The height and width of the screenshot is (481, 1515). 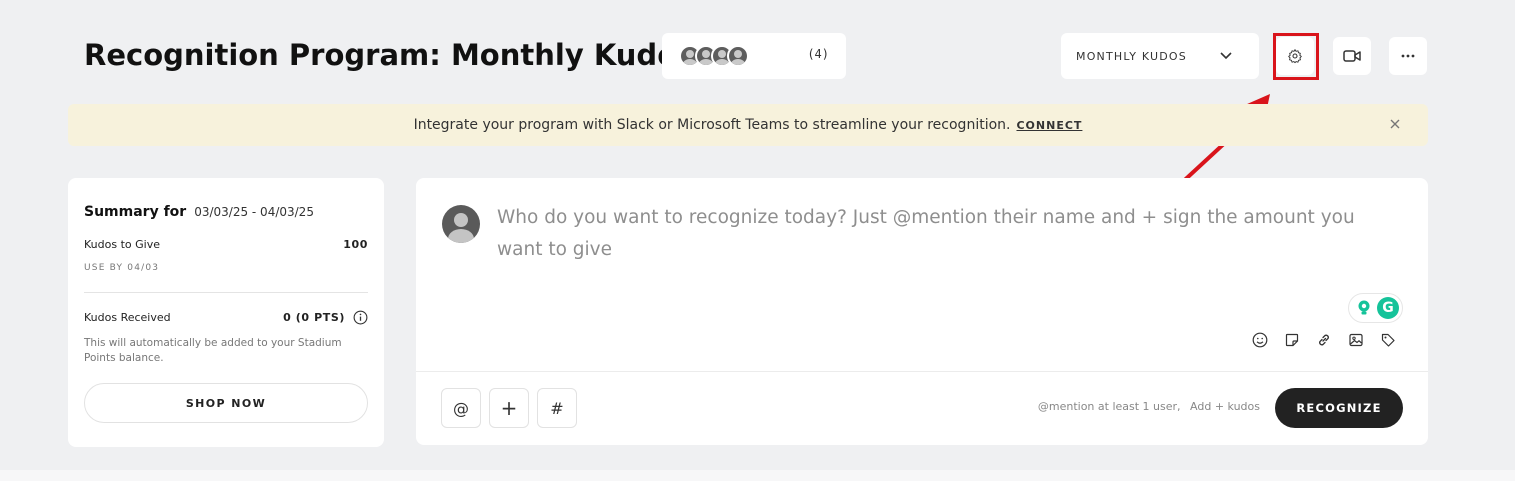 I want to click on kudos-received-value: 0 (0 PTS), so click(x=314, y=317).